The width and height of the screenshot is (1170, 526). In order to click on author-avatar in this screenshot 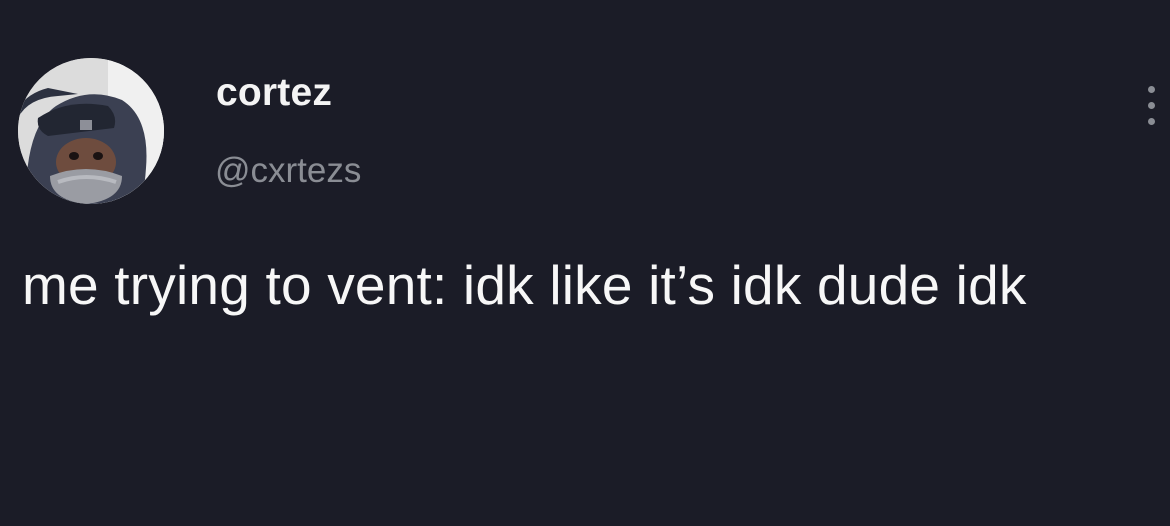, I will do `click(91, 131)`.